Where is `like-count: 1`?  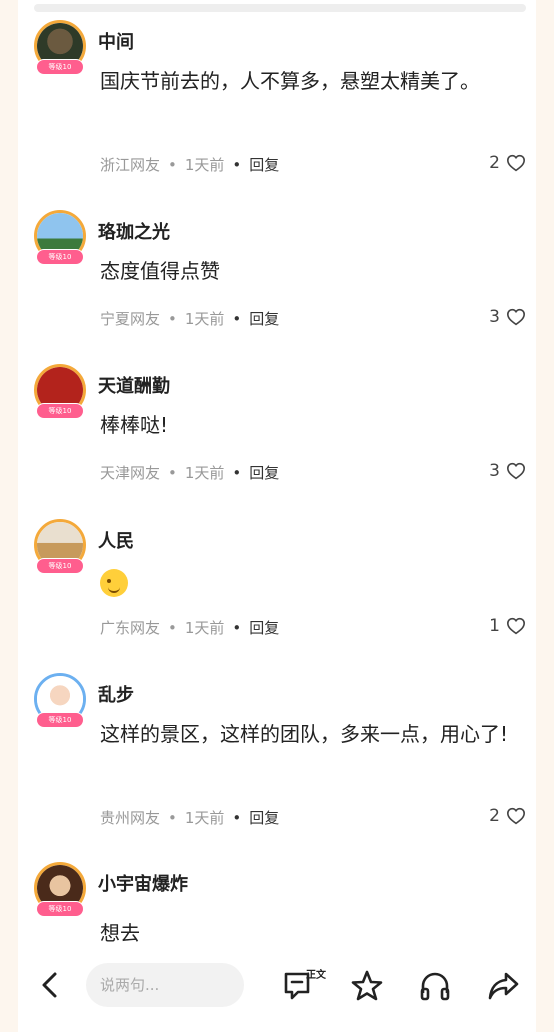
like-count: 1 is located at coordinates (494, 626).